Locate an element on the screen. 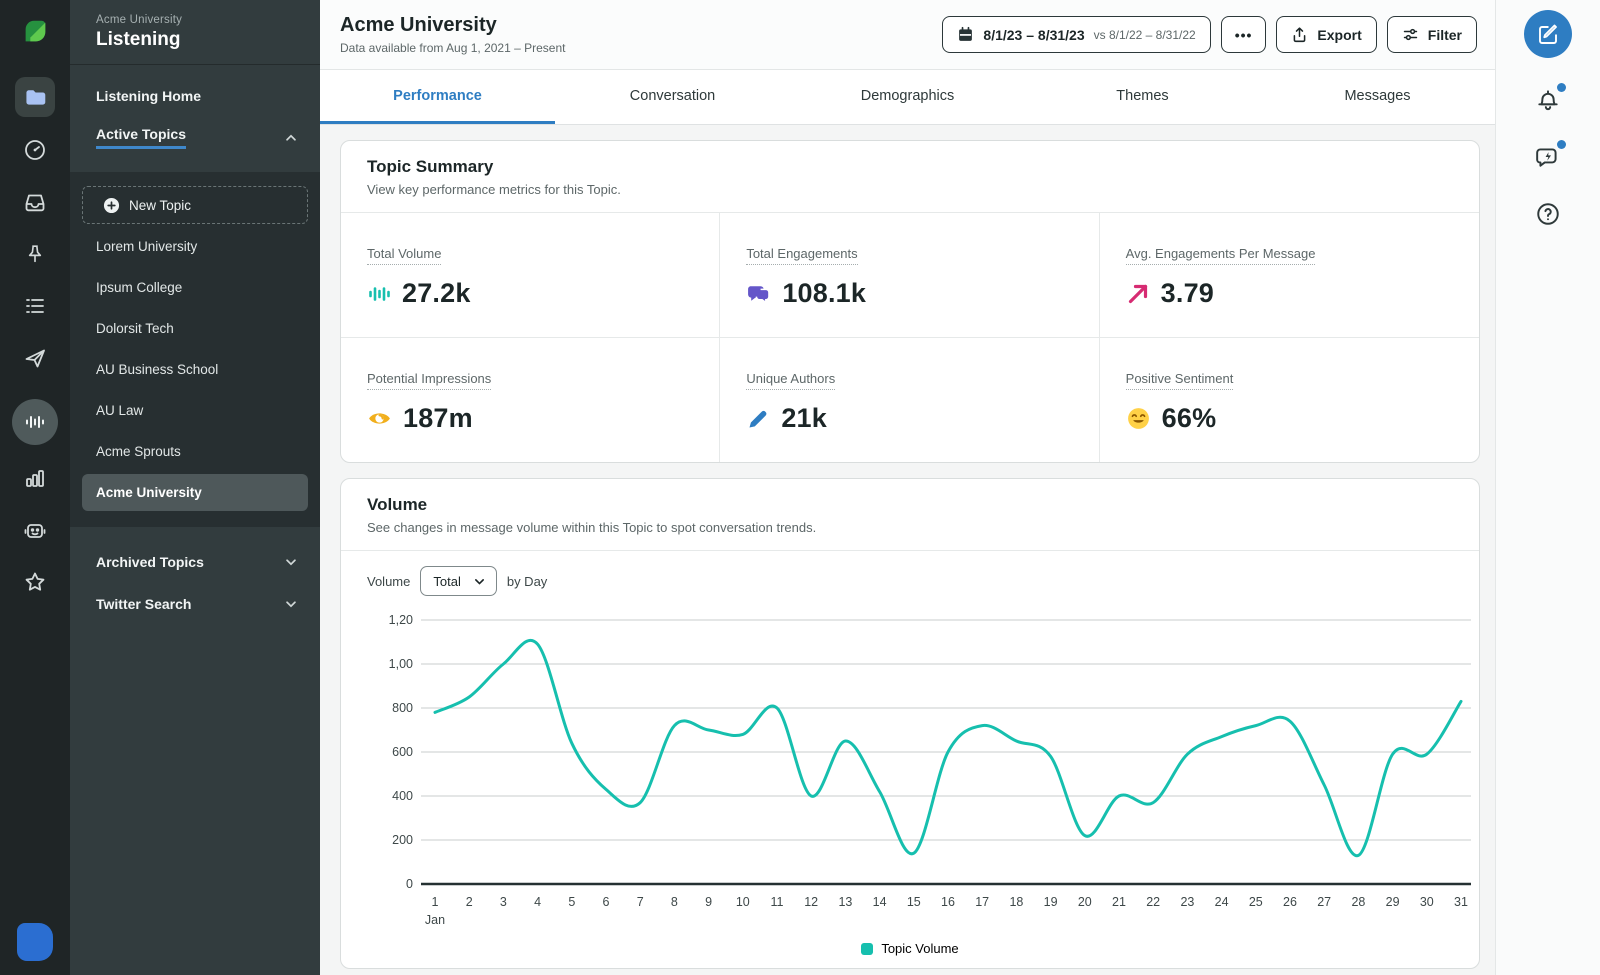  topic-item: AU Business School is located at coordinates (195, 369).